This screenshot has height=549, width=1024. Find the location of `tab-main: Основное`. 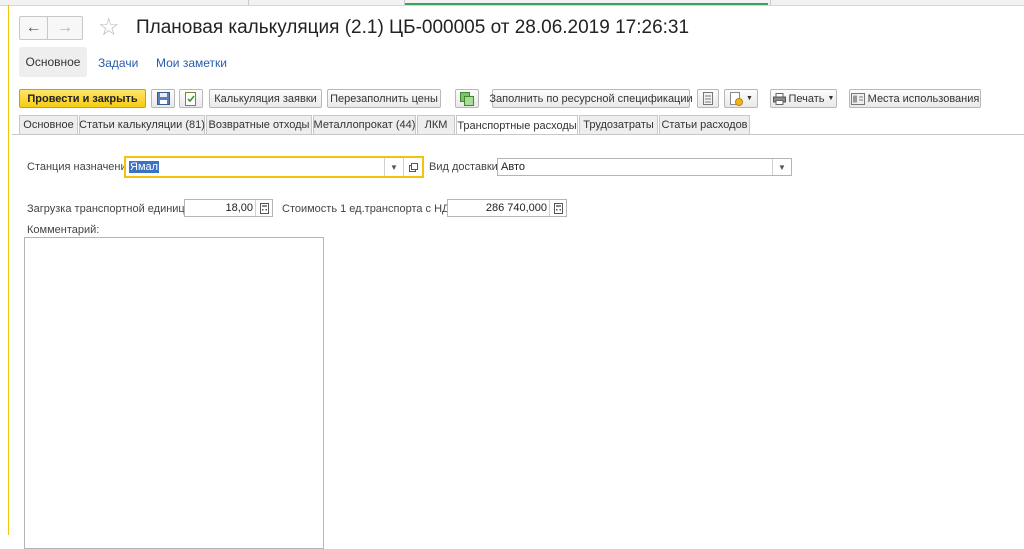

tab-main: Основное is located at coordinates (48, 124).